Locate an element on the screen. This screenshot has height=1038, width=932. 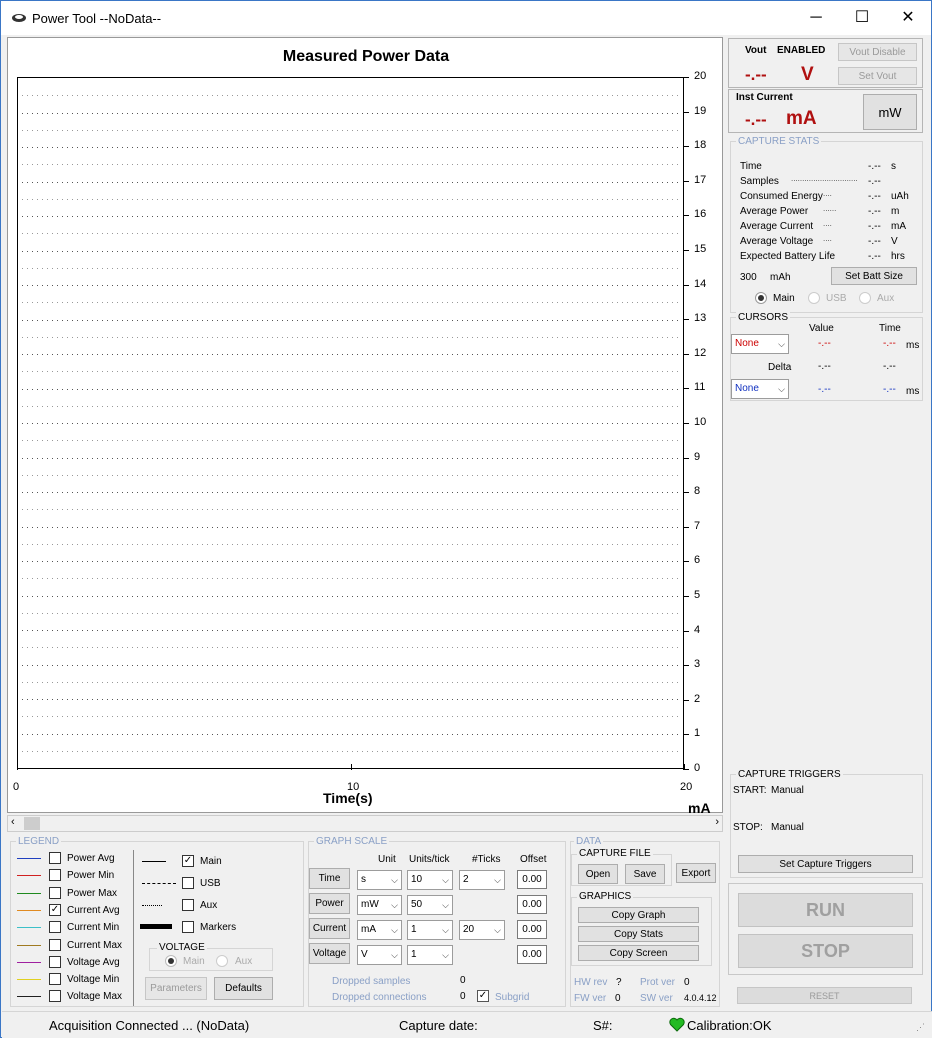
close-button: ✕ is located at coordinates (908, 18).